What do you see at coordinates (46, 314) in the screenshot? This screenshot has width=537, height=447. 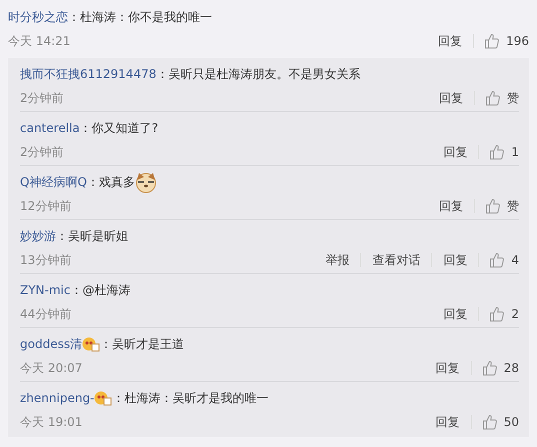 I see `timestamp: 44分钟前` at bounding box center [46, 314].